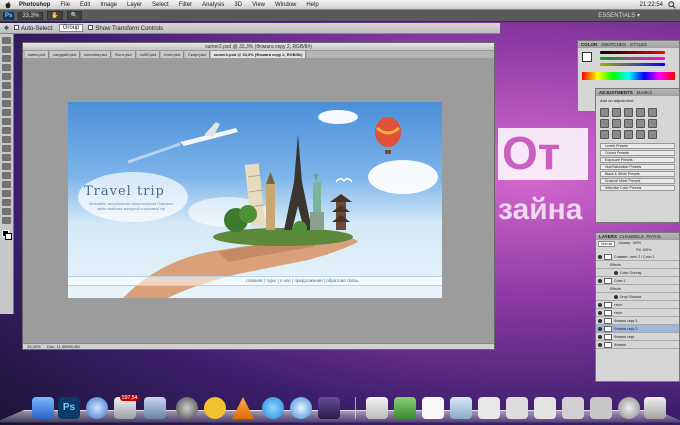 This screenshot has width=680, height=425. What do you see at coordinates (608, 236) in the screenshot?
I see `tab-layers: LAYERS` at bounding box center [608, 236].